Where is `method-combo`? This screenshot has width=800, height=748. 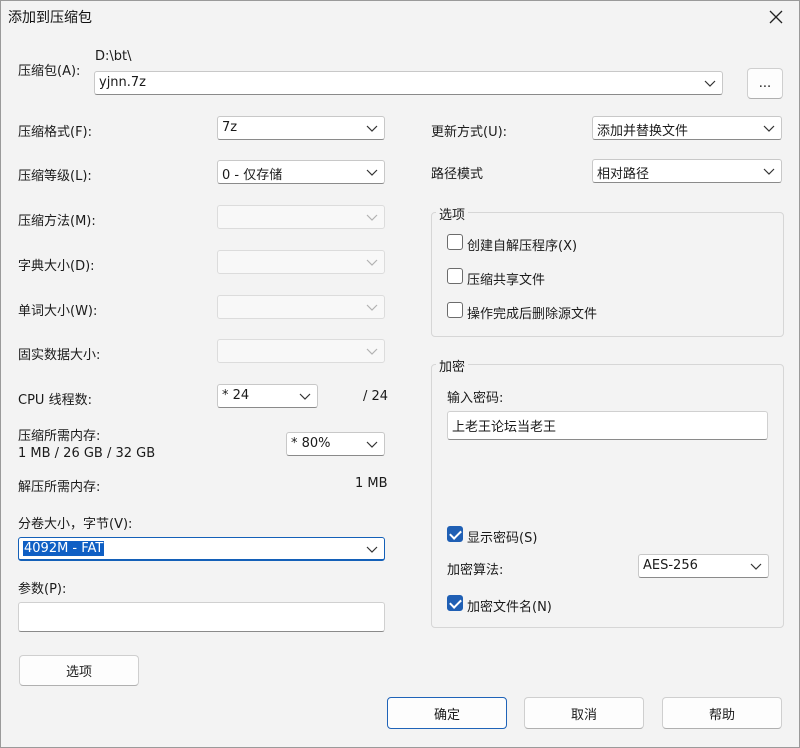 method-combo is located at coordinates (301, 217).